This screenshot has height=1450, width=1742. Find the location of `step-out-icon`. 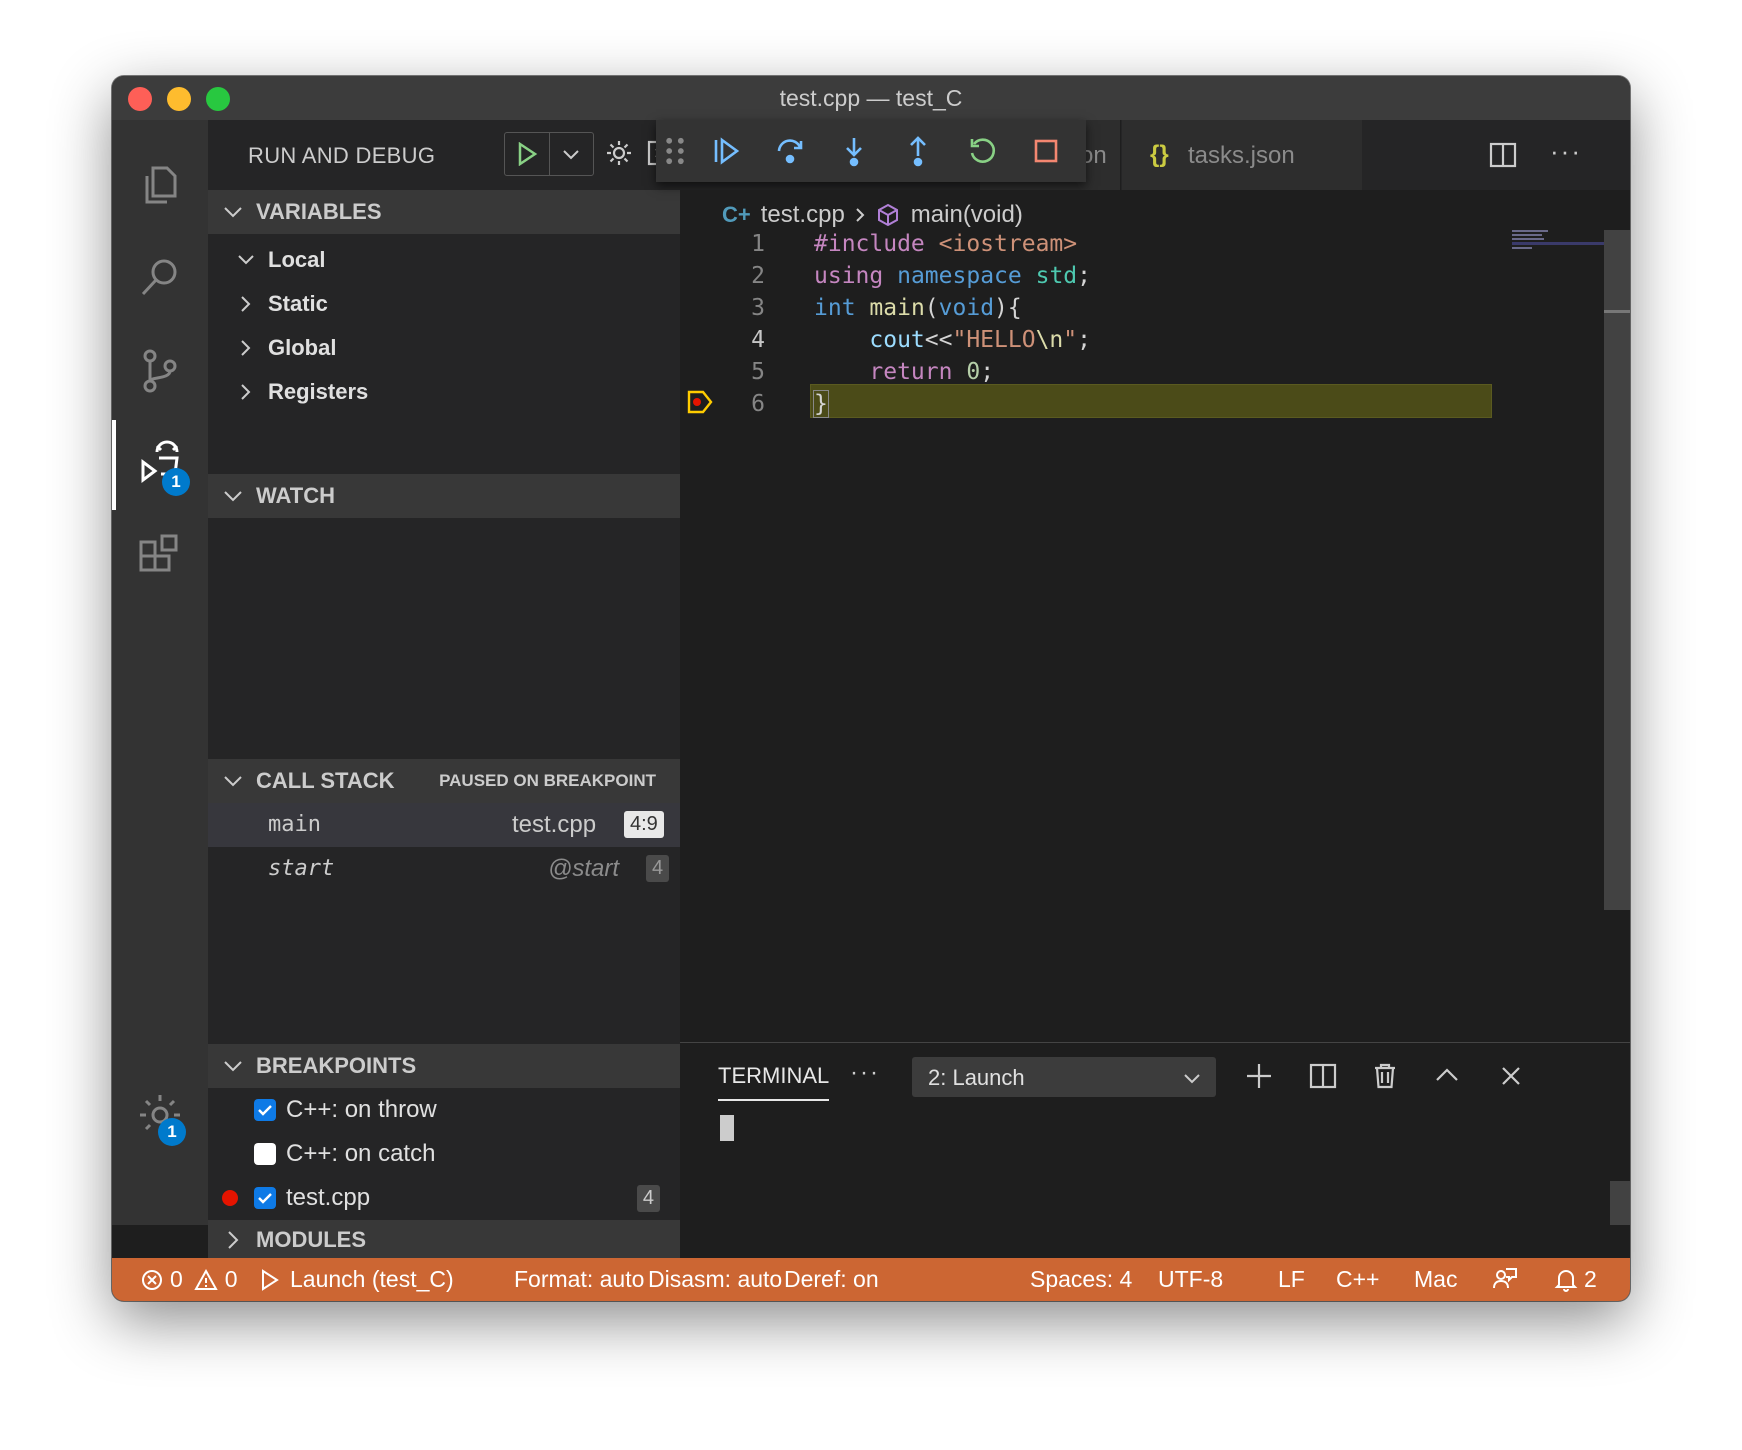

step-out-icon is located at coordinates (918, 151).